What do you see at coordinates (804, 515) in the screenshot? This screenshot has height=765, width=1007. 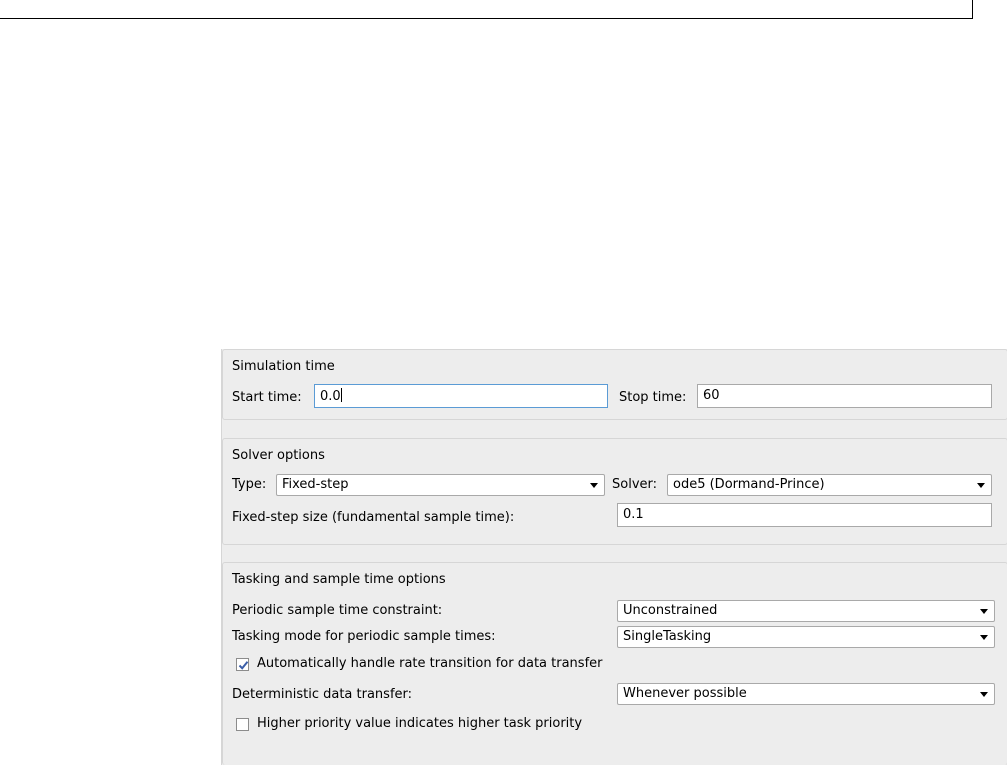 I see `step-size-input: 0.1` at bounding box center [804, 515].